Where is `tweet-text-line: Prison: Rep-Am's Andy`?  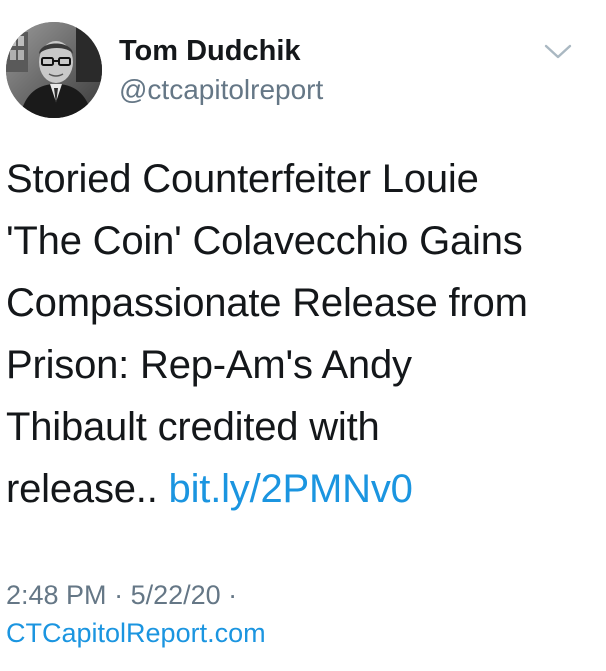
tweet-text-line: Prison: Rep-Am's Andy is located at coordinates (209, 365).